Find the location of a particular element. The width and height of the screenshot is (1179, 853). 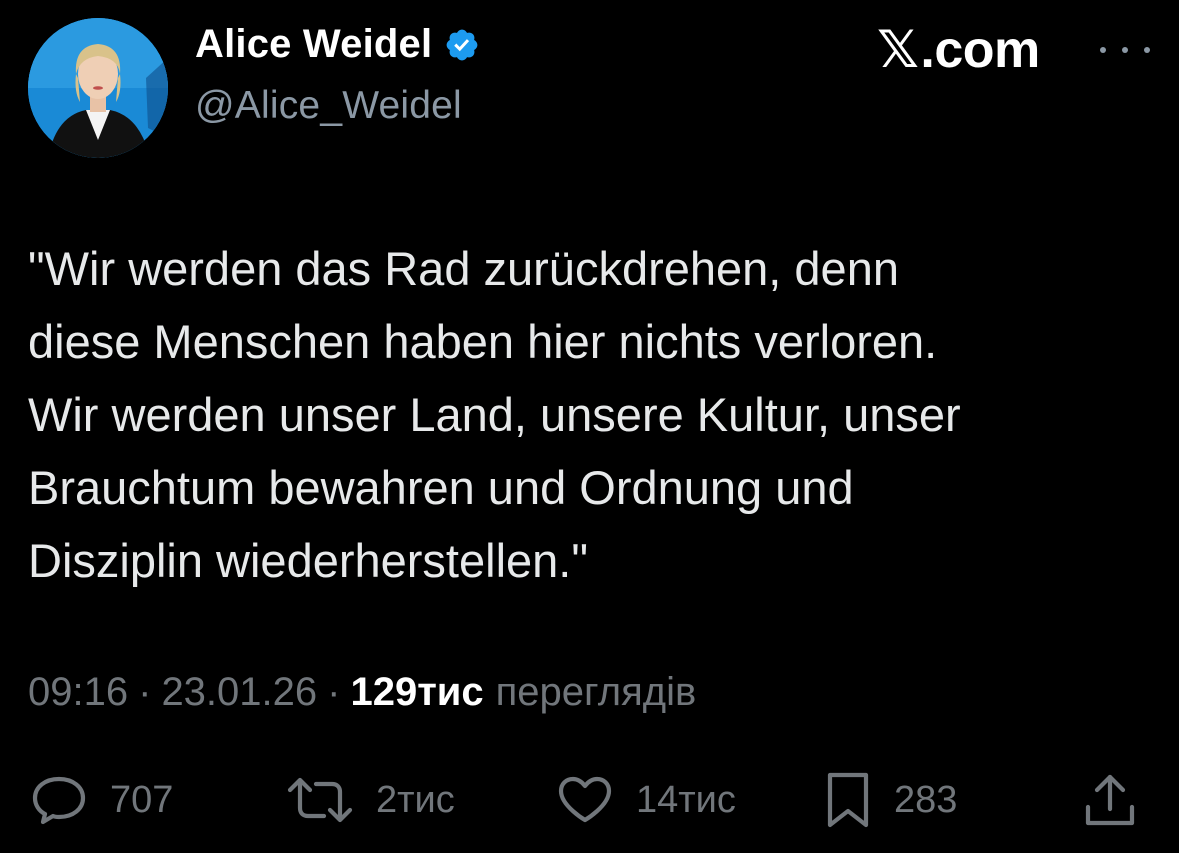

like-button: 14тис is located at coordinates (646, 800).